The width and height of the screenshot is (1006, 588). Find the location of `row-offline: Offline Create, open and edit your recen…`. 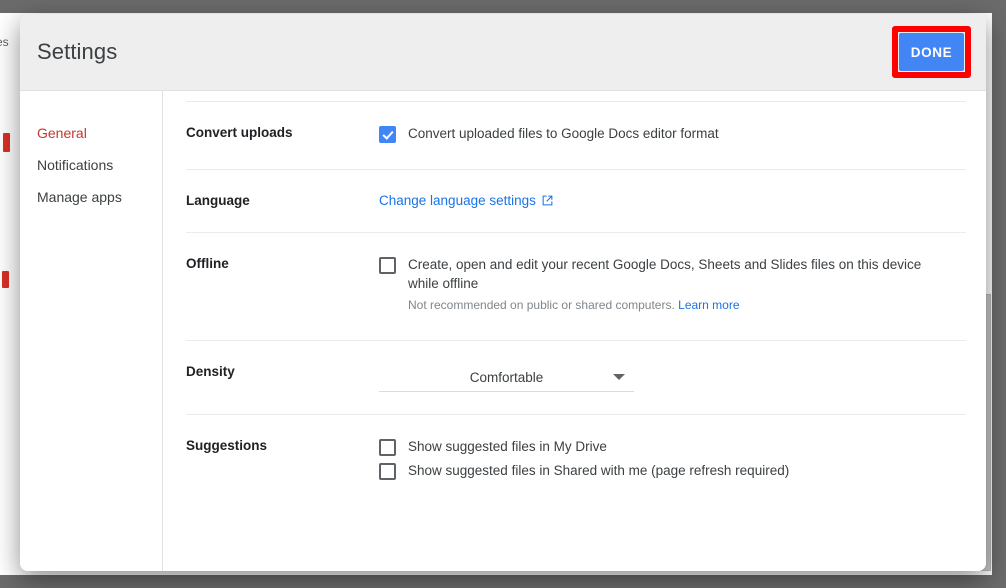

row-offline: Offline Create, open and edit your recen… is located at coordinates (576, 287).